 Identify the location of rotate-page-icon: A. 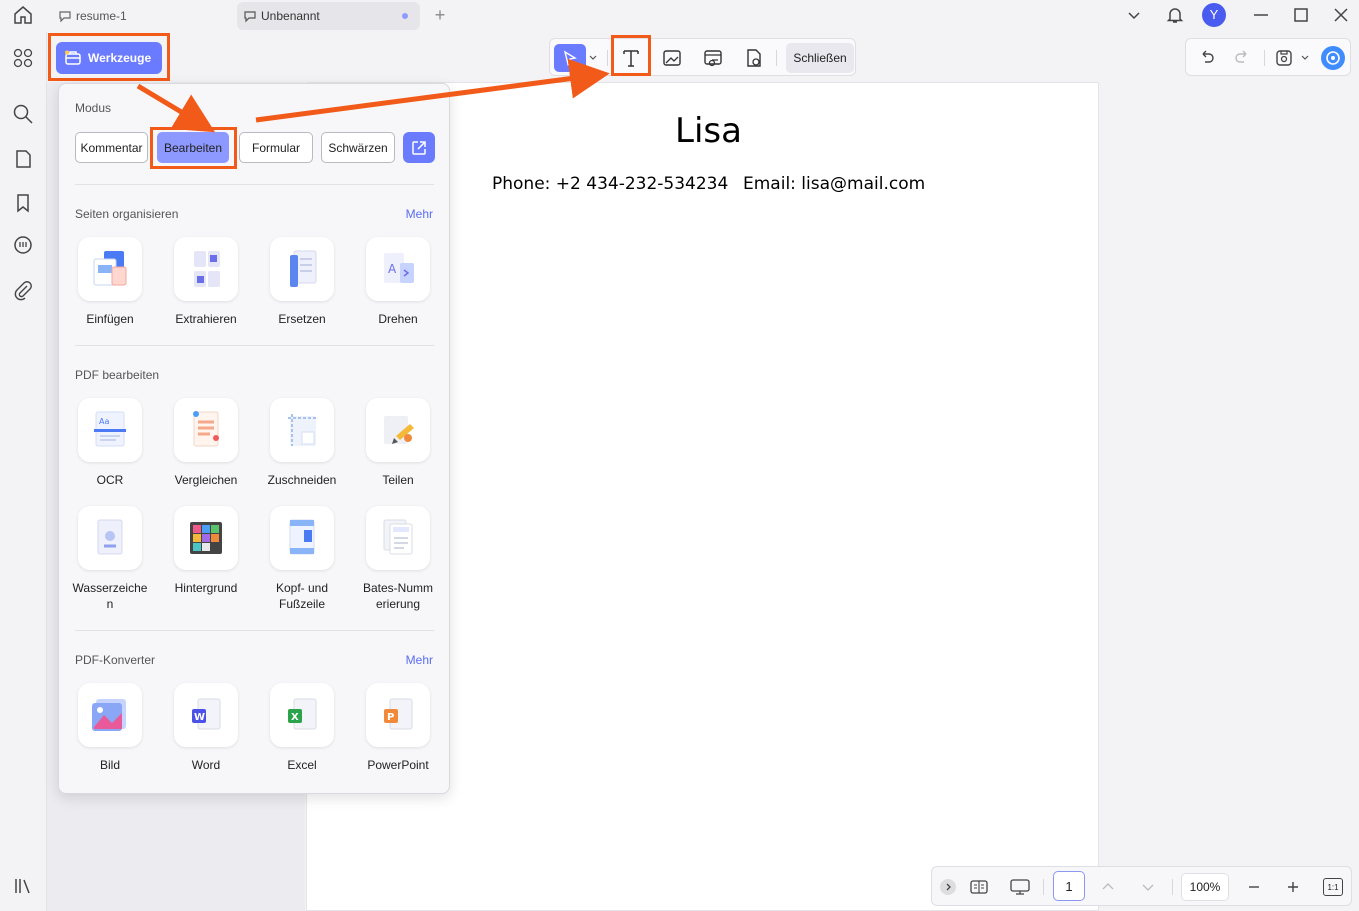
(398, 269).